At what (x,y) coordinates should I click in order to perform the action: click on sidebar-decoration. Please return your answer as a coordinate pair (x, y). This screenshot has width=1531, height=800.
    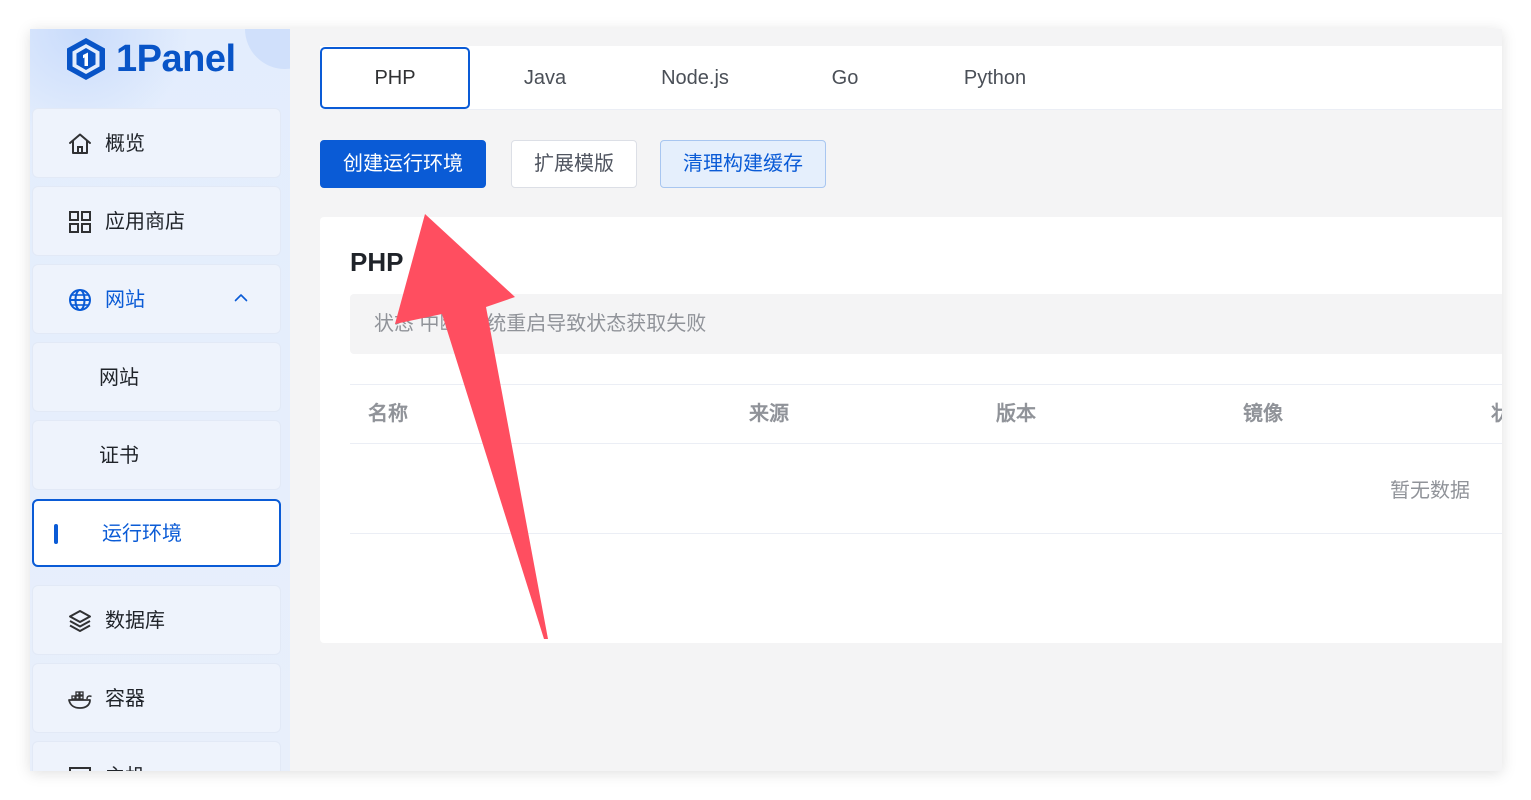
    Looking at the image, I should click on (267, 49).